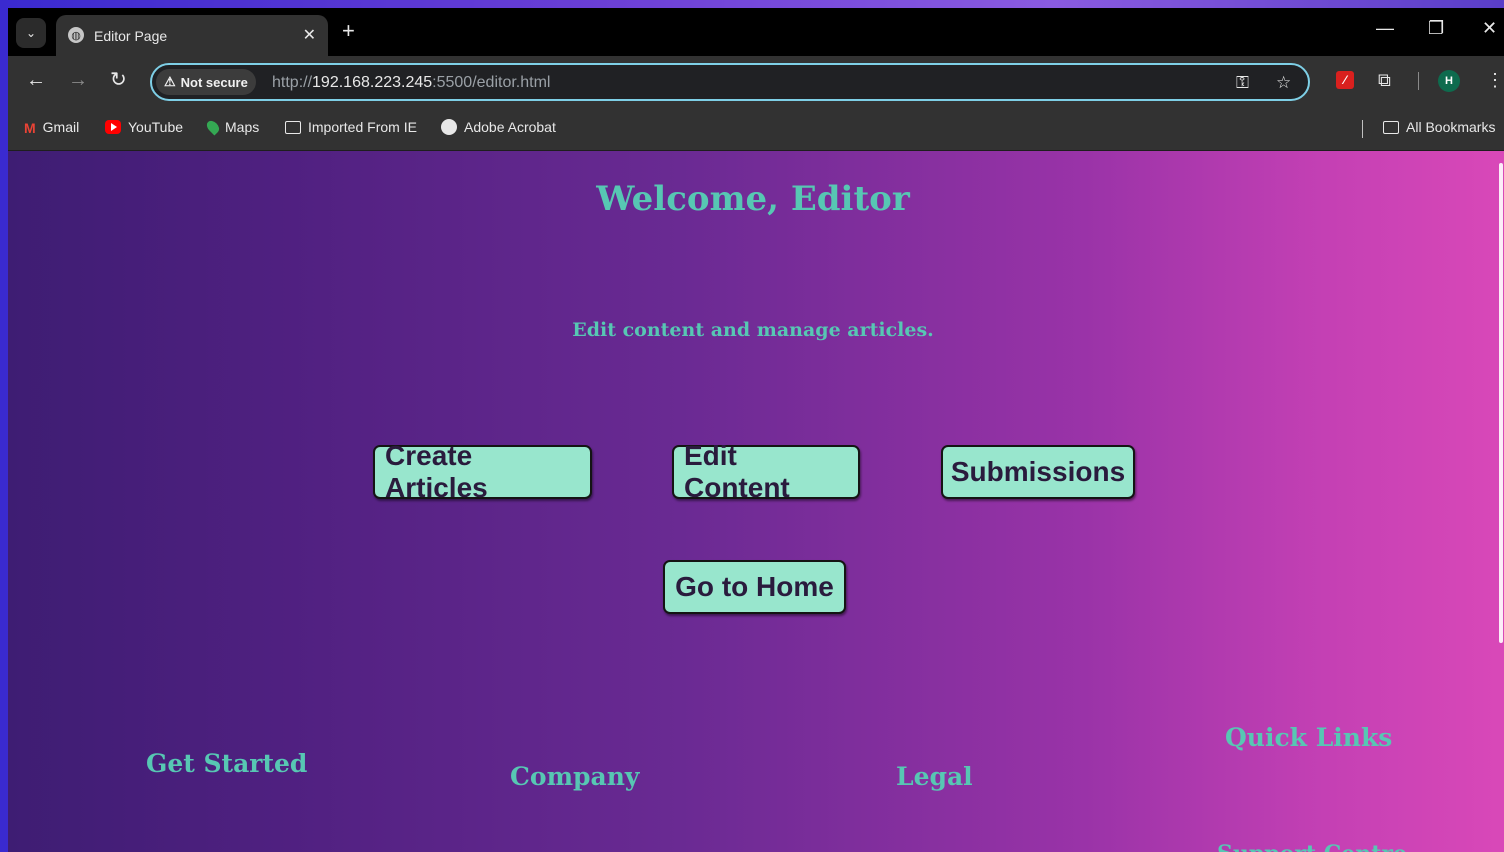  I want to click on key-icon: ⚿, so click(1242, 83).